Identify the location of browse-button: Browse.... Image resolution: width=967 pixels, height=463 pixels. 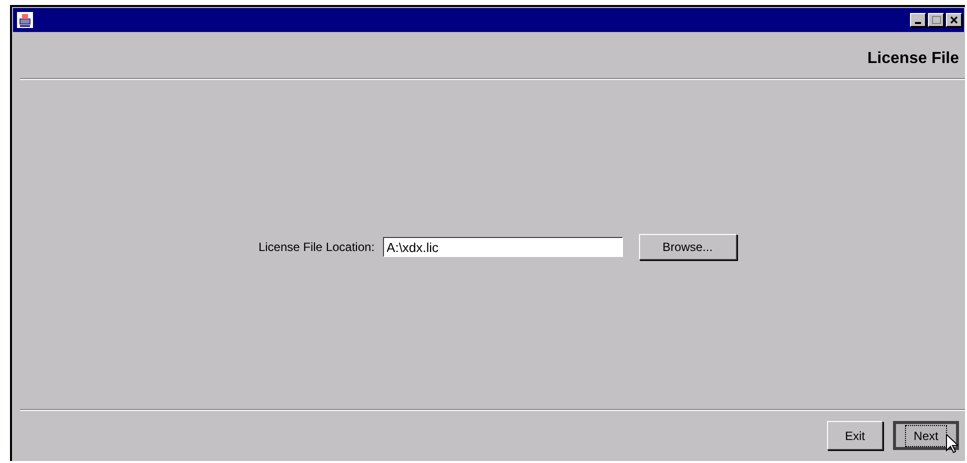
(687, 247).